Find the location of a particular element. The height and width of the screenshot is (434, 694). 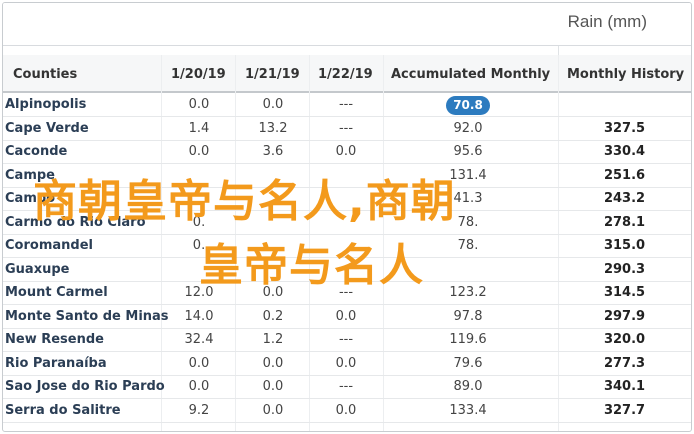

value-date-1: 1.4 is located at coordinates (199, 128).